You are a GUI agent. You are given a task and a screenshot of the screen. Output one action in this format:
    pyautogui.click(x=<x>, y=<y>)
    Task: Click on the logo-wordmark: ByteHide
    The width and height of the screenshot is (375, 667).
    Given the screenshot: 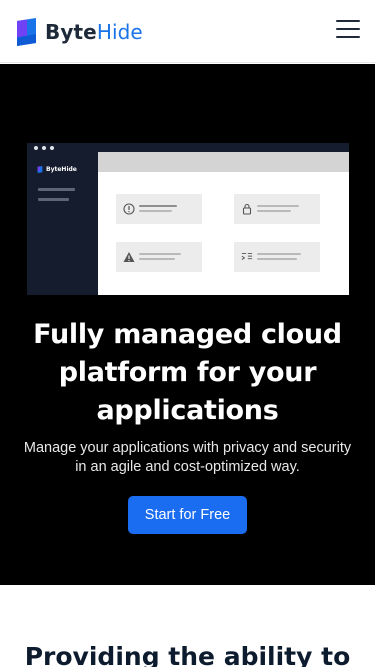 What is the action you would take?
    pyautogui.click(x=94, y=32)
    